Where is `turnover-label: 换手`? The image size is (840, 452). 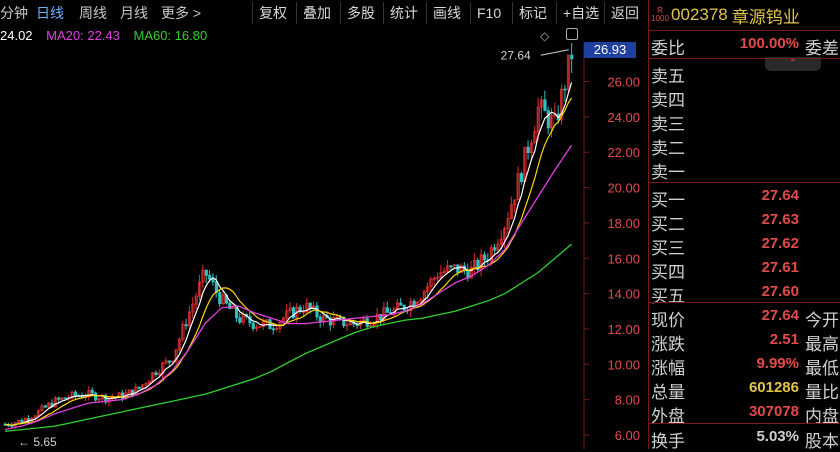 turnover-label: 换手 is located at coordinates (668, 441).